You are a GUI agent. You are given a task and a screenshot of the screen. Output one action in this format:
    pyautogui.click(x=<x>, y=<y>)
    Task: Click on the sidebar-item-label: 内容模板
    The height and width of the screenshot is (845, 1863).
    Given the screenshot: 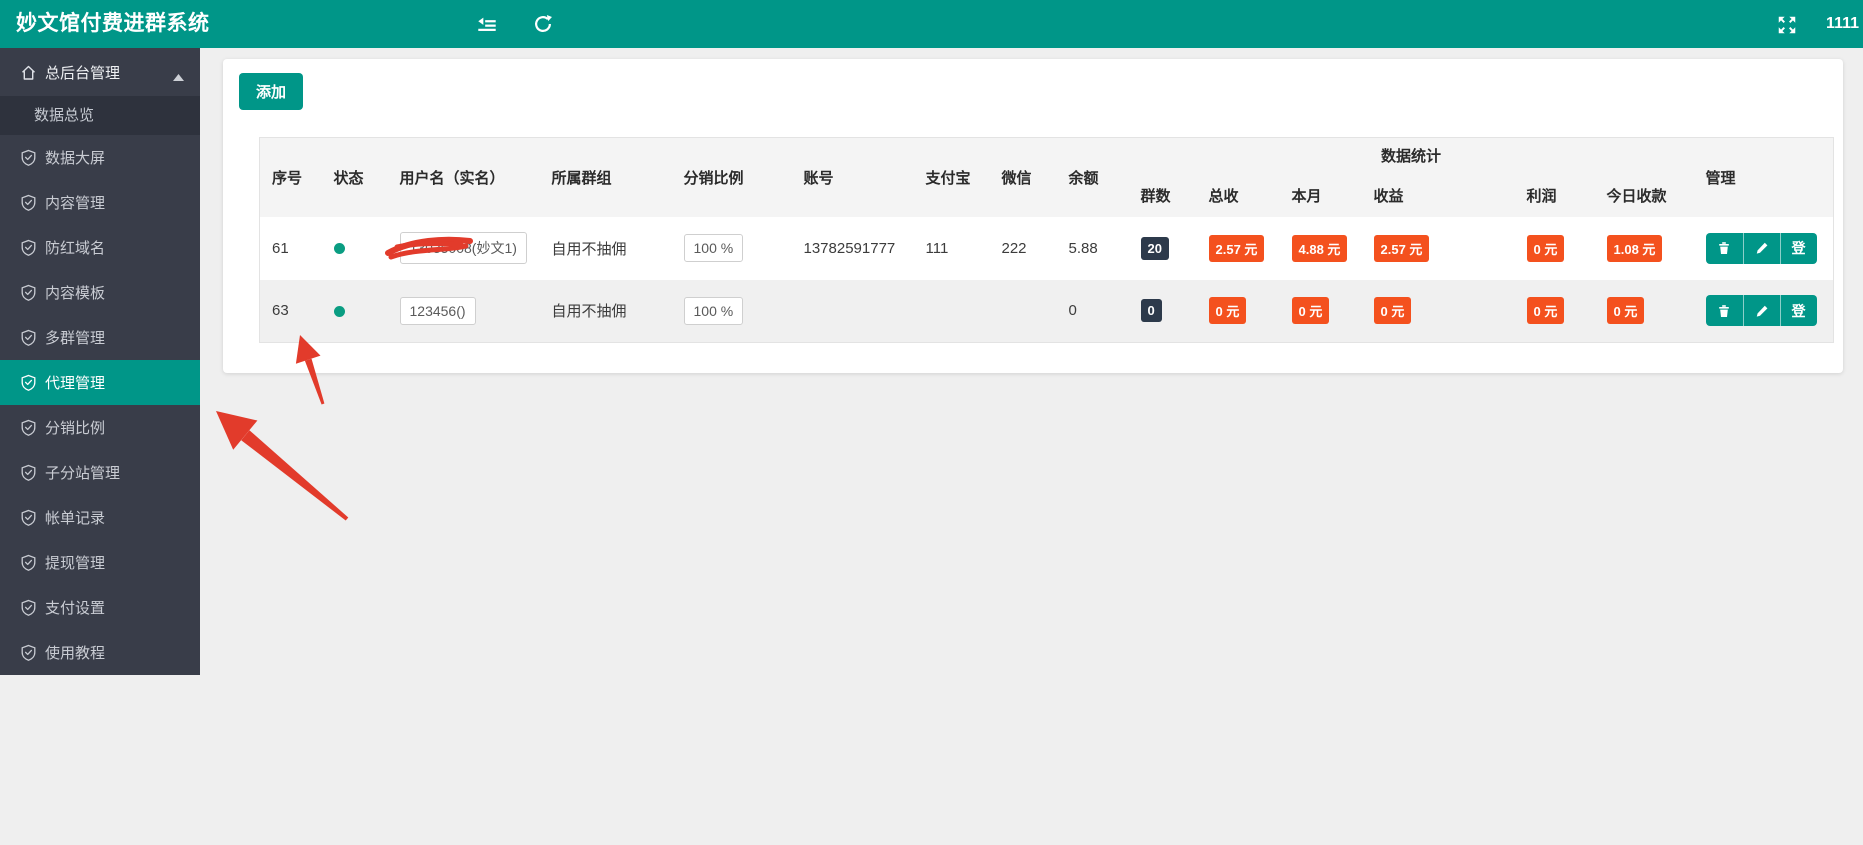 What is the action you would take?
    pyautogui.click(x=75, y=293)
    